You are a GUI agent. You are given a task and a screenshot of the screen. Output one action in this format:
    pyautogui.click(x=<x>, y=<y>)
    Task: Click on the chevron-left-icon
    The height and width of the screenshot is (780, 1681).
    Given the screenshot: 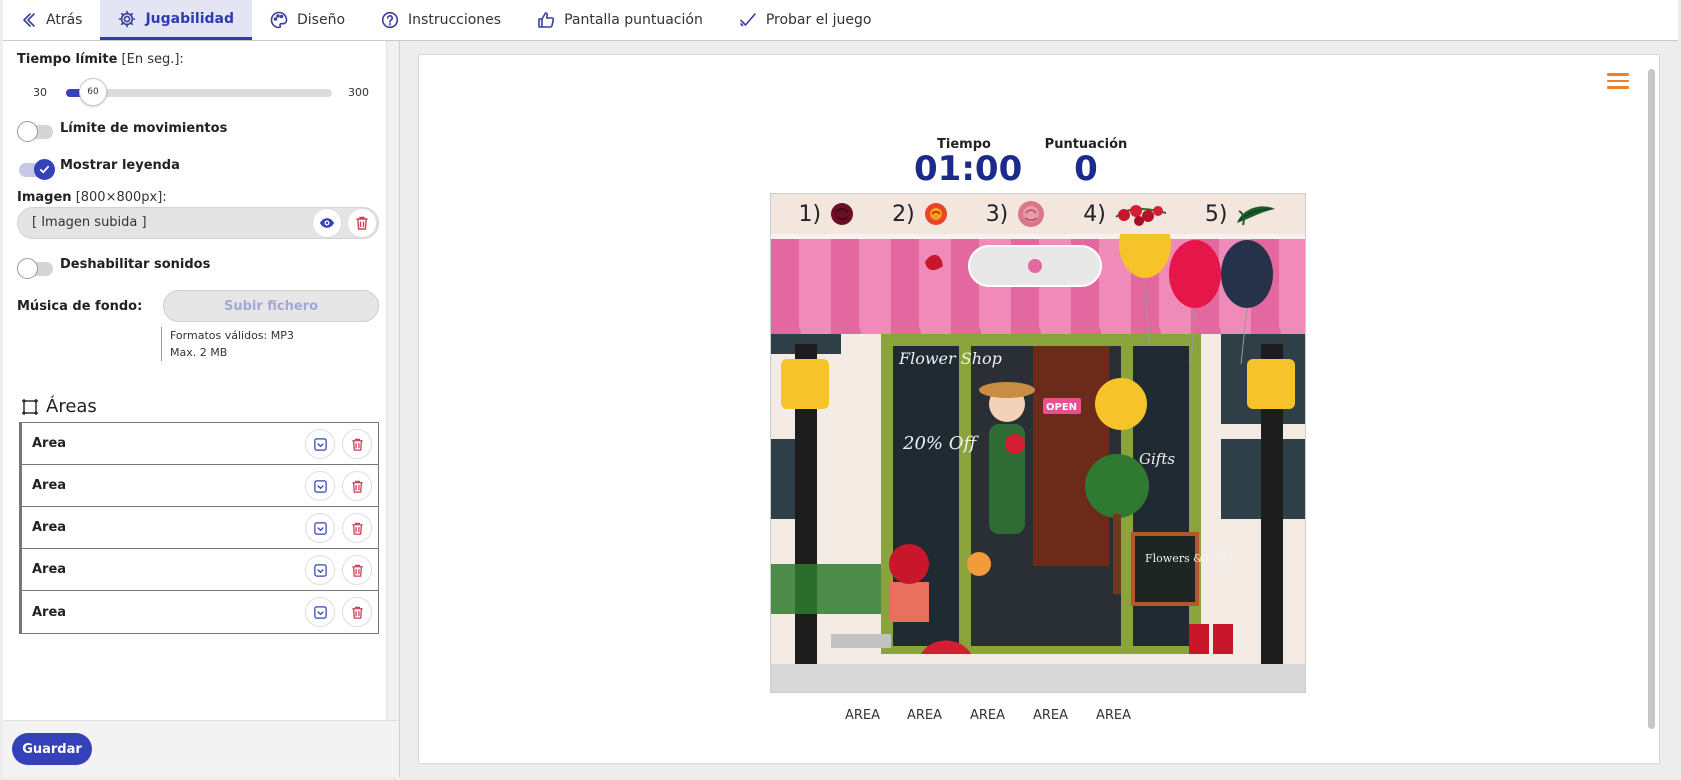 What is the action you would take?
    pyautogui.click(x=29, y=20)
    